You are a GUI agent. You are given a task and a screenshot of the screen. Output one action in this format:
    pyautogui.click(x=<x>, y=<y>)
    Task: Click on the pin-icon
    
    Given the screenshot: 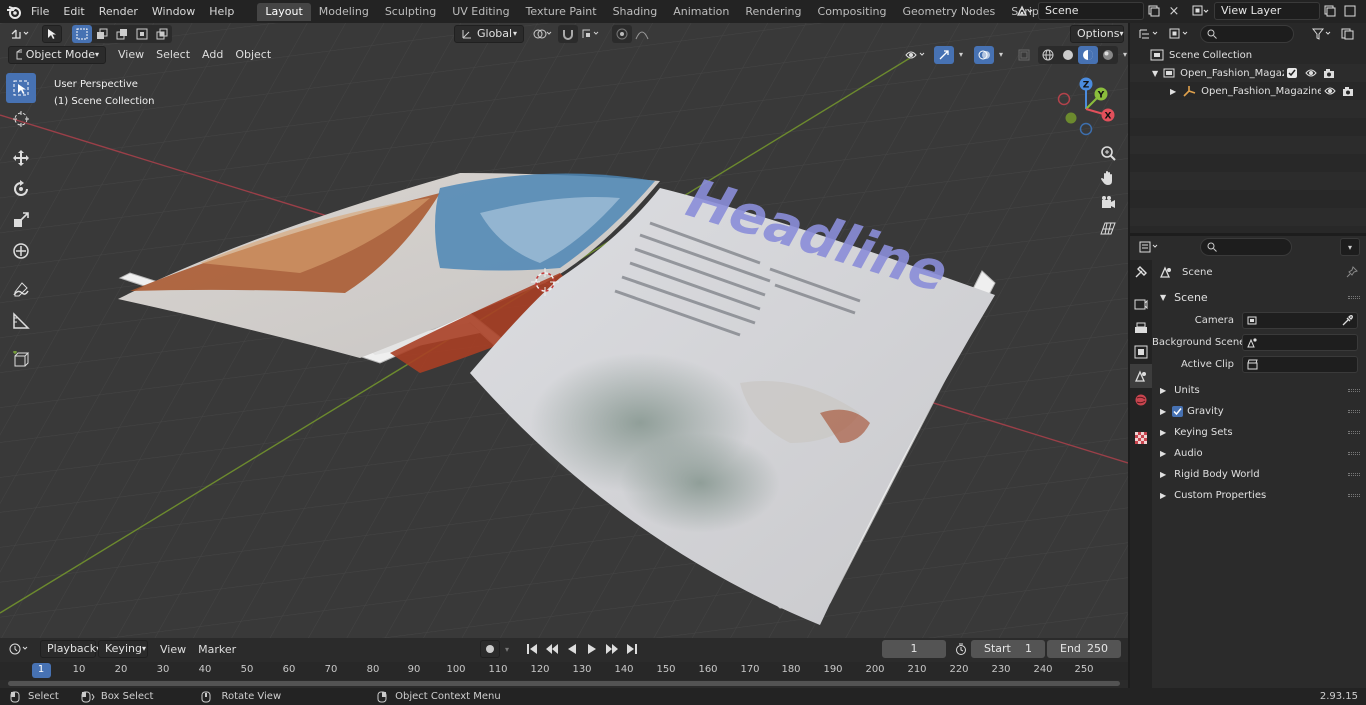 What is the action you would take?
    pyautogui.click(x=1352, y=272)
    